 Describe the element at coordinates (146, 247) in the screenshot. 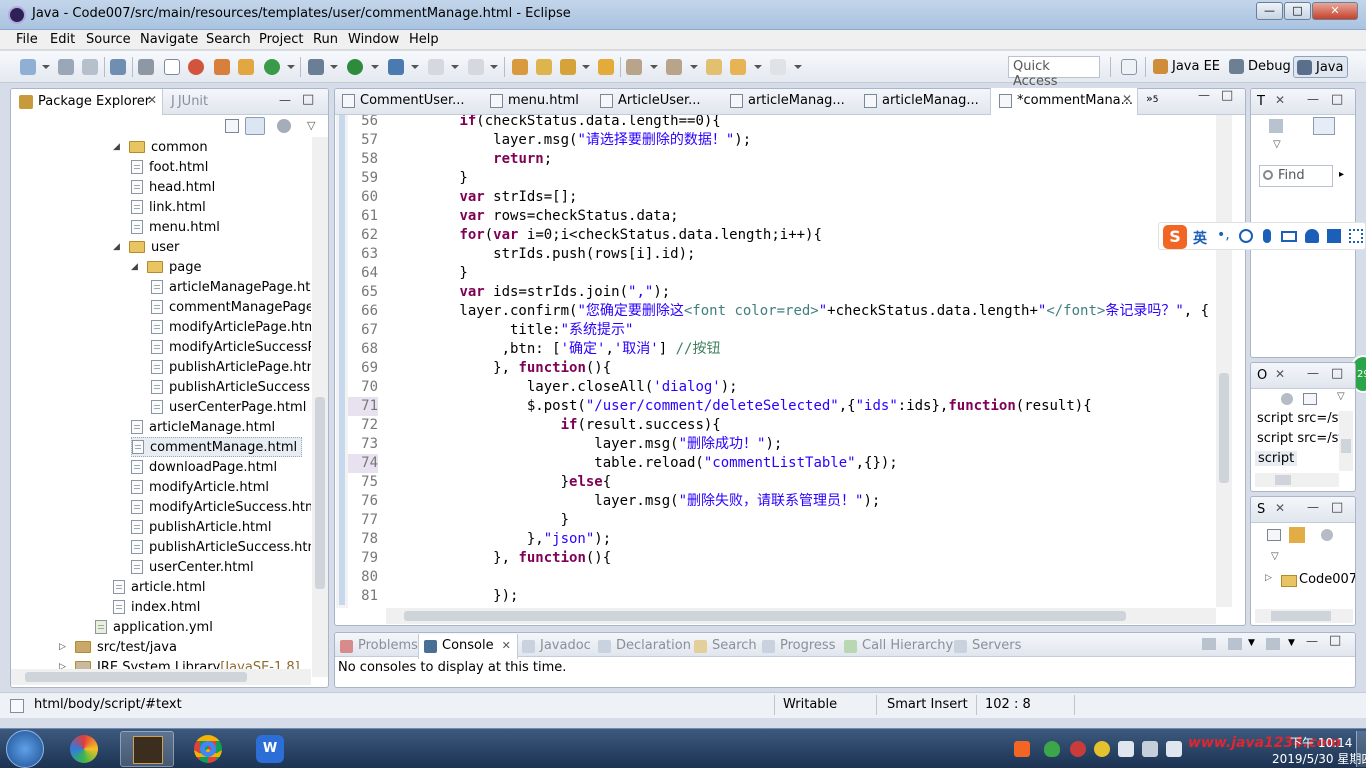

I see `tree-folder: ◢ user` at that location.